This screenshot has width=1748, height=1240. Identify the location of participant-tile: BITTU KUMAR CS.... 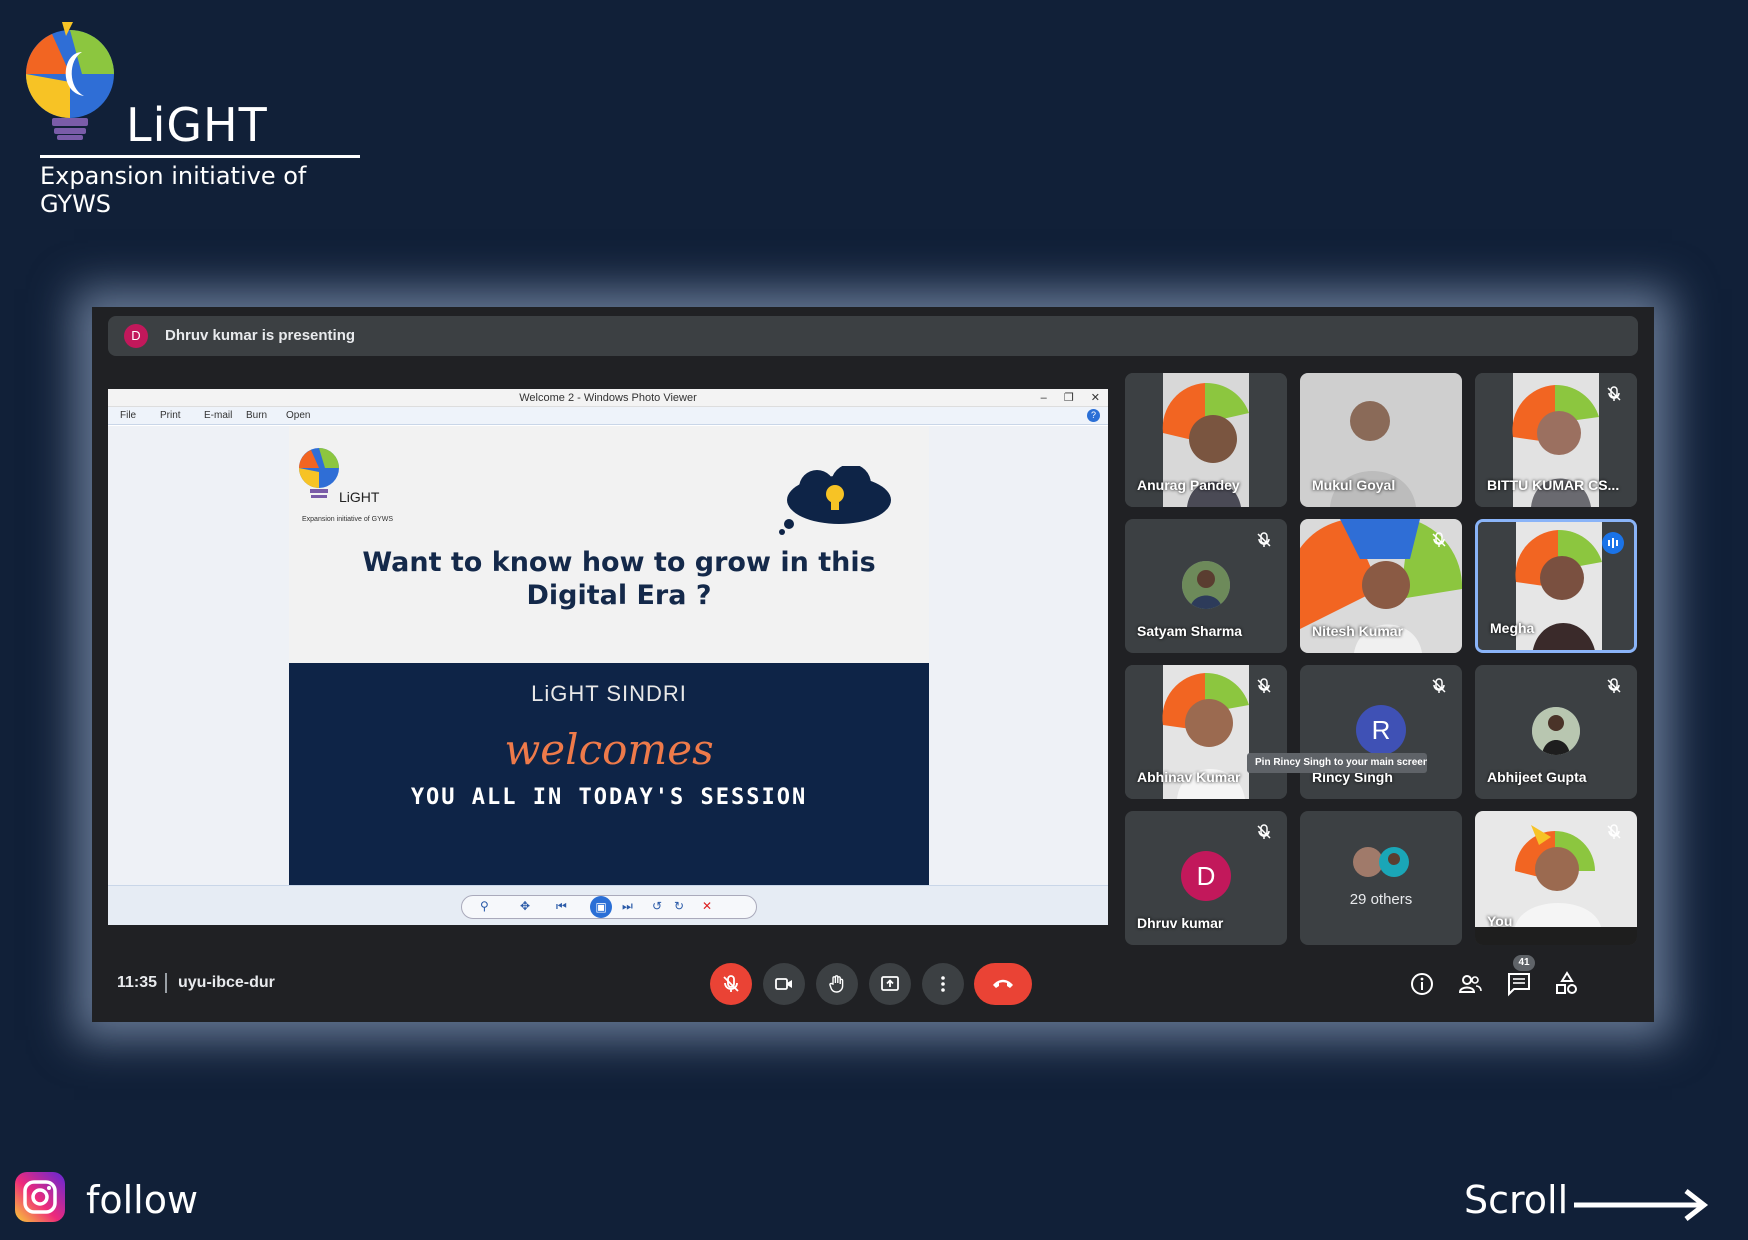
(1556, 440).